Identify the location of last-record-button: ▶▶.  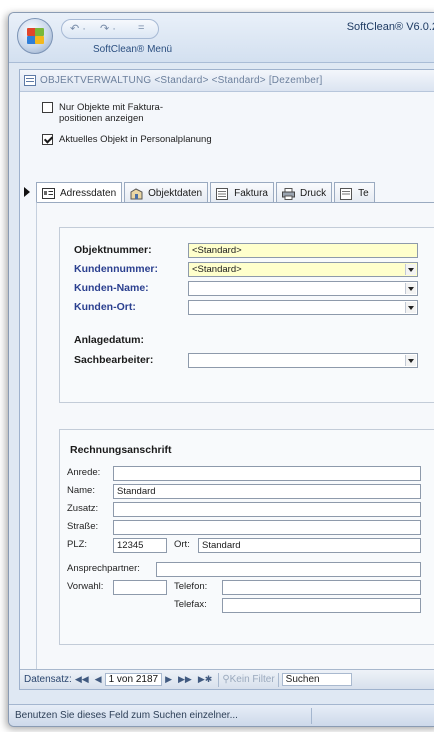
(185, 679).